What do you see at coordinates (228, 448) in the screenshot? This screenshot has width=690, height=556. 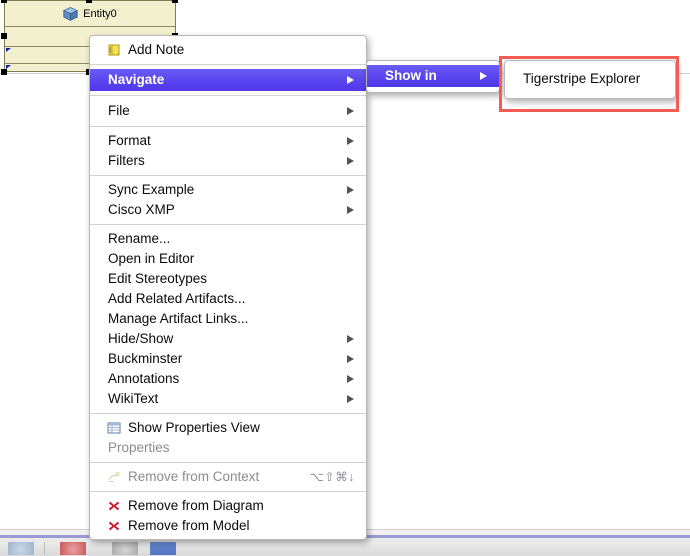 I see `menu-item-properties: Properties` at bounding box center [228, 448].